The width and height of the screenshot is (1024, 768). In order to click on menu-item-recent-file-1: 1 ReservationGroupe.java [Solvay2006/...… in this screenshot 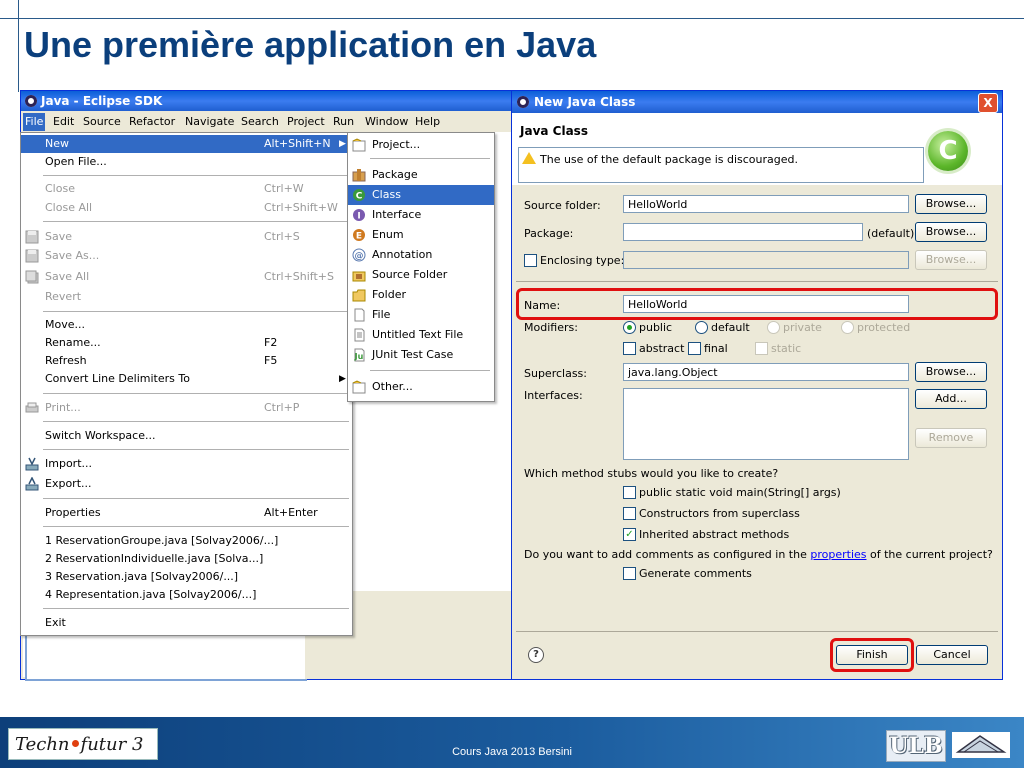, I will do `click(186, 541)`.